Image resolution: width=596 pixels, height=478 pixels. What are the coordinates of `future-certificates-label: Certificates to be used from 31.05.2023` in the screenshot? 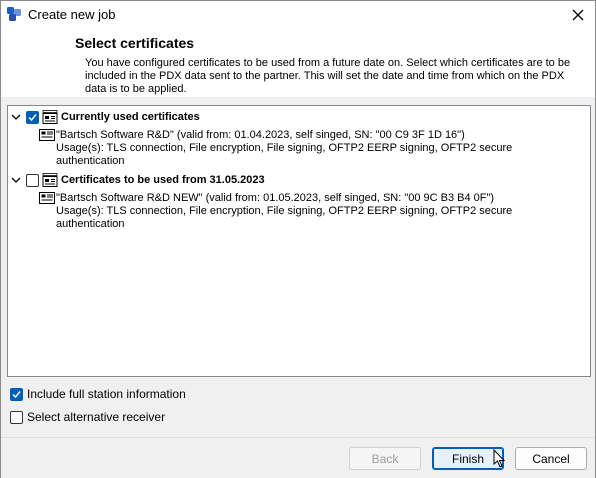 It's located at (163, 180).